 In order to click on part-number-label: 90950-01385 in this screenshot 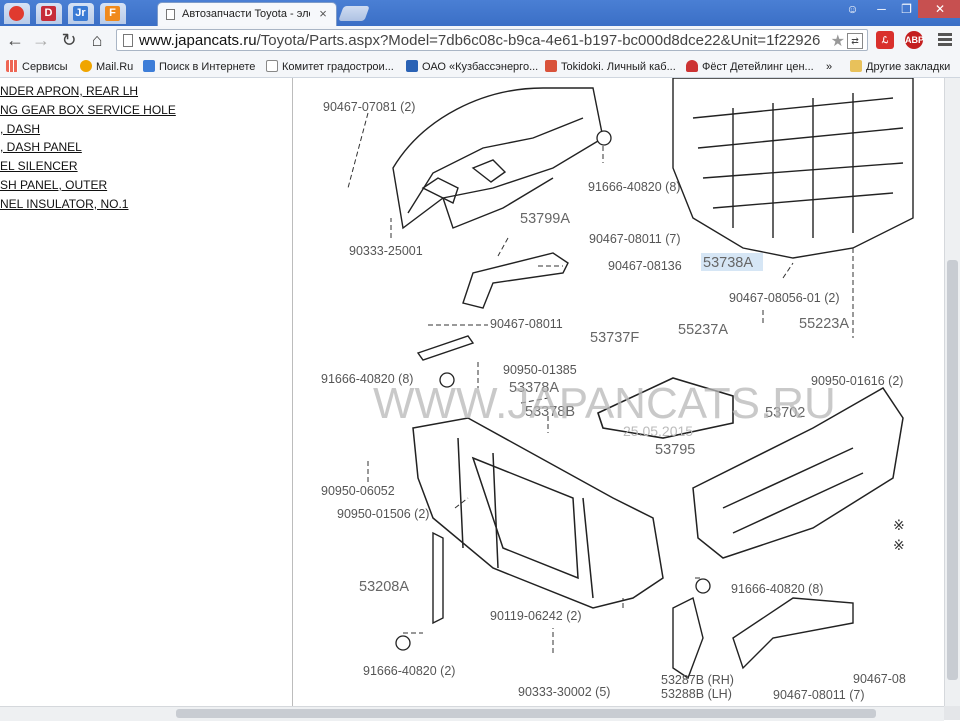, I will do `click(540, 370)`.